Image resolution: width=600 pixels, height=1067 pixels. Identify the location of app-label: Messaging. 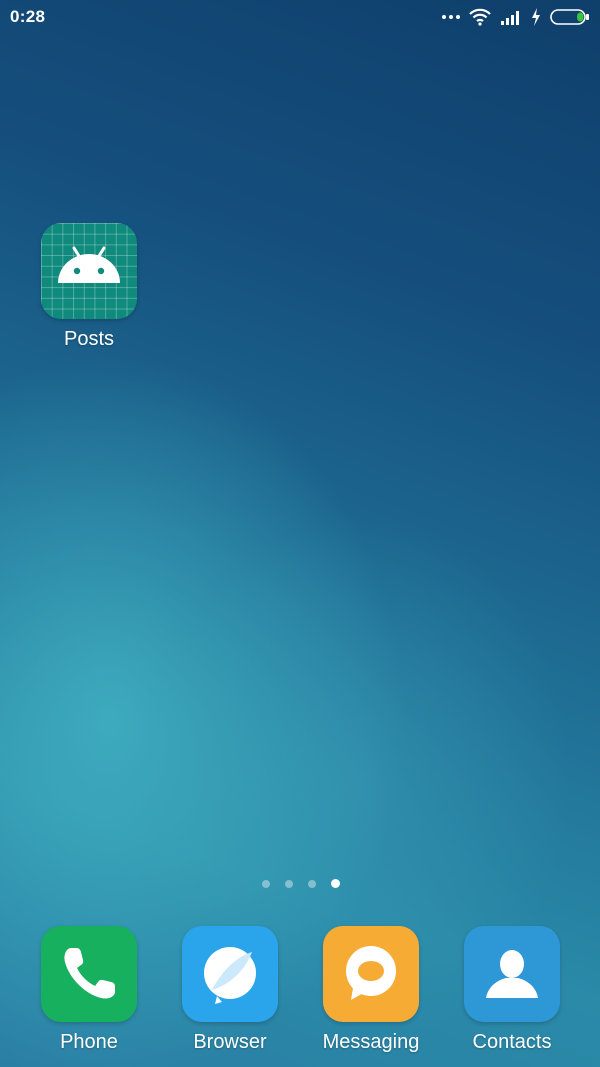
(371, 1042).